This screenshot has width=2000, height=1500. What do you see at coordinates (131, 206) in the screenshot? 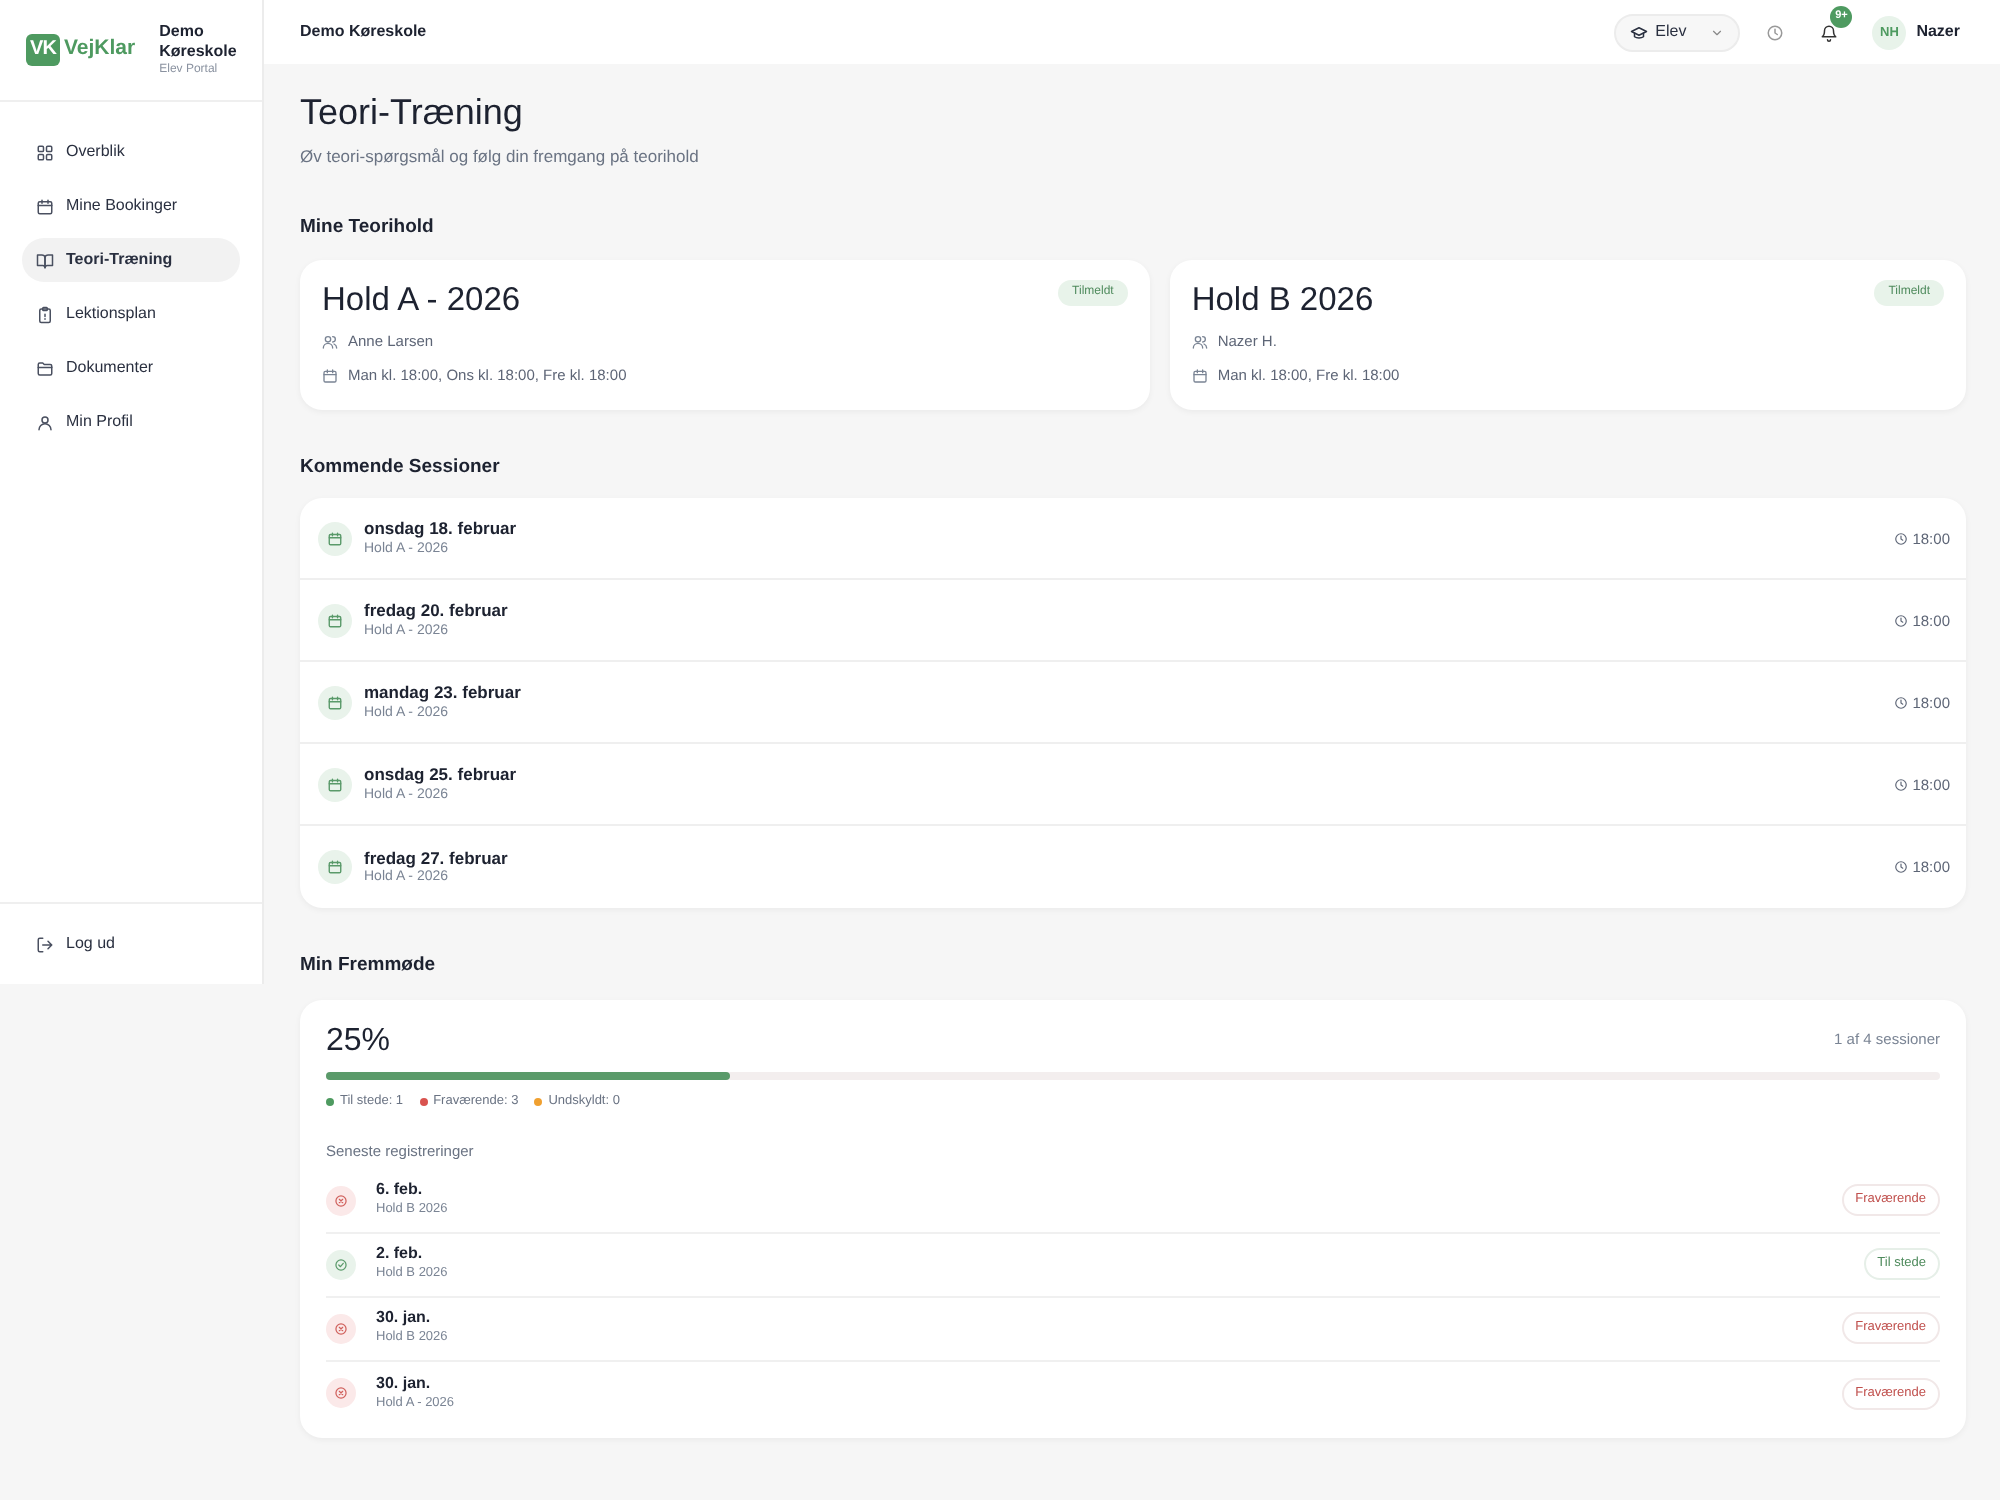
I see `sidebar-item: Mine Bookinger` at bounding box center [131, 206].